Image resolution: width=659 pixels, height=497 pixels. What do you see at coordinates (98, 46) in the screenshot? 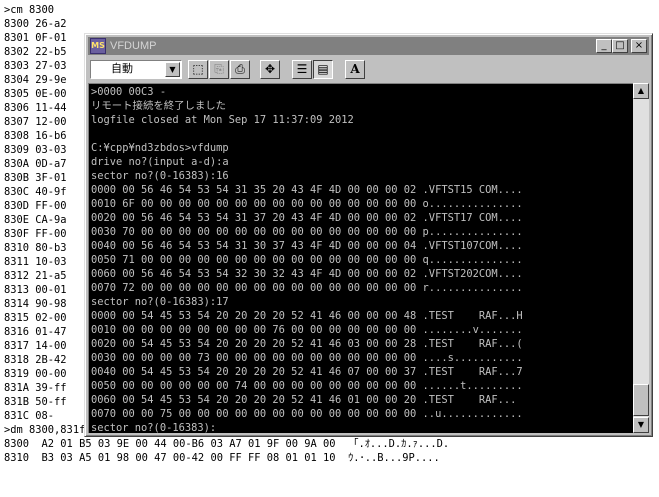
I see `app-icon: MS` at bounding box center [98, 46].